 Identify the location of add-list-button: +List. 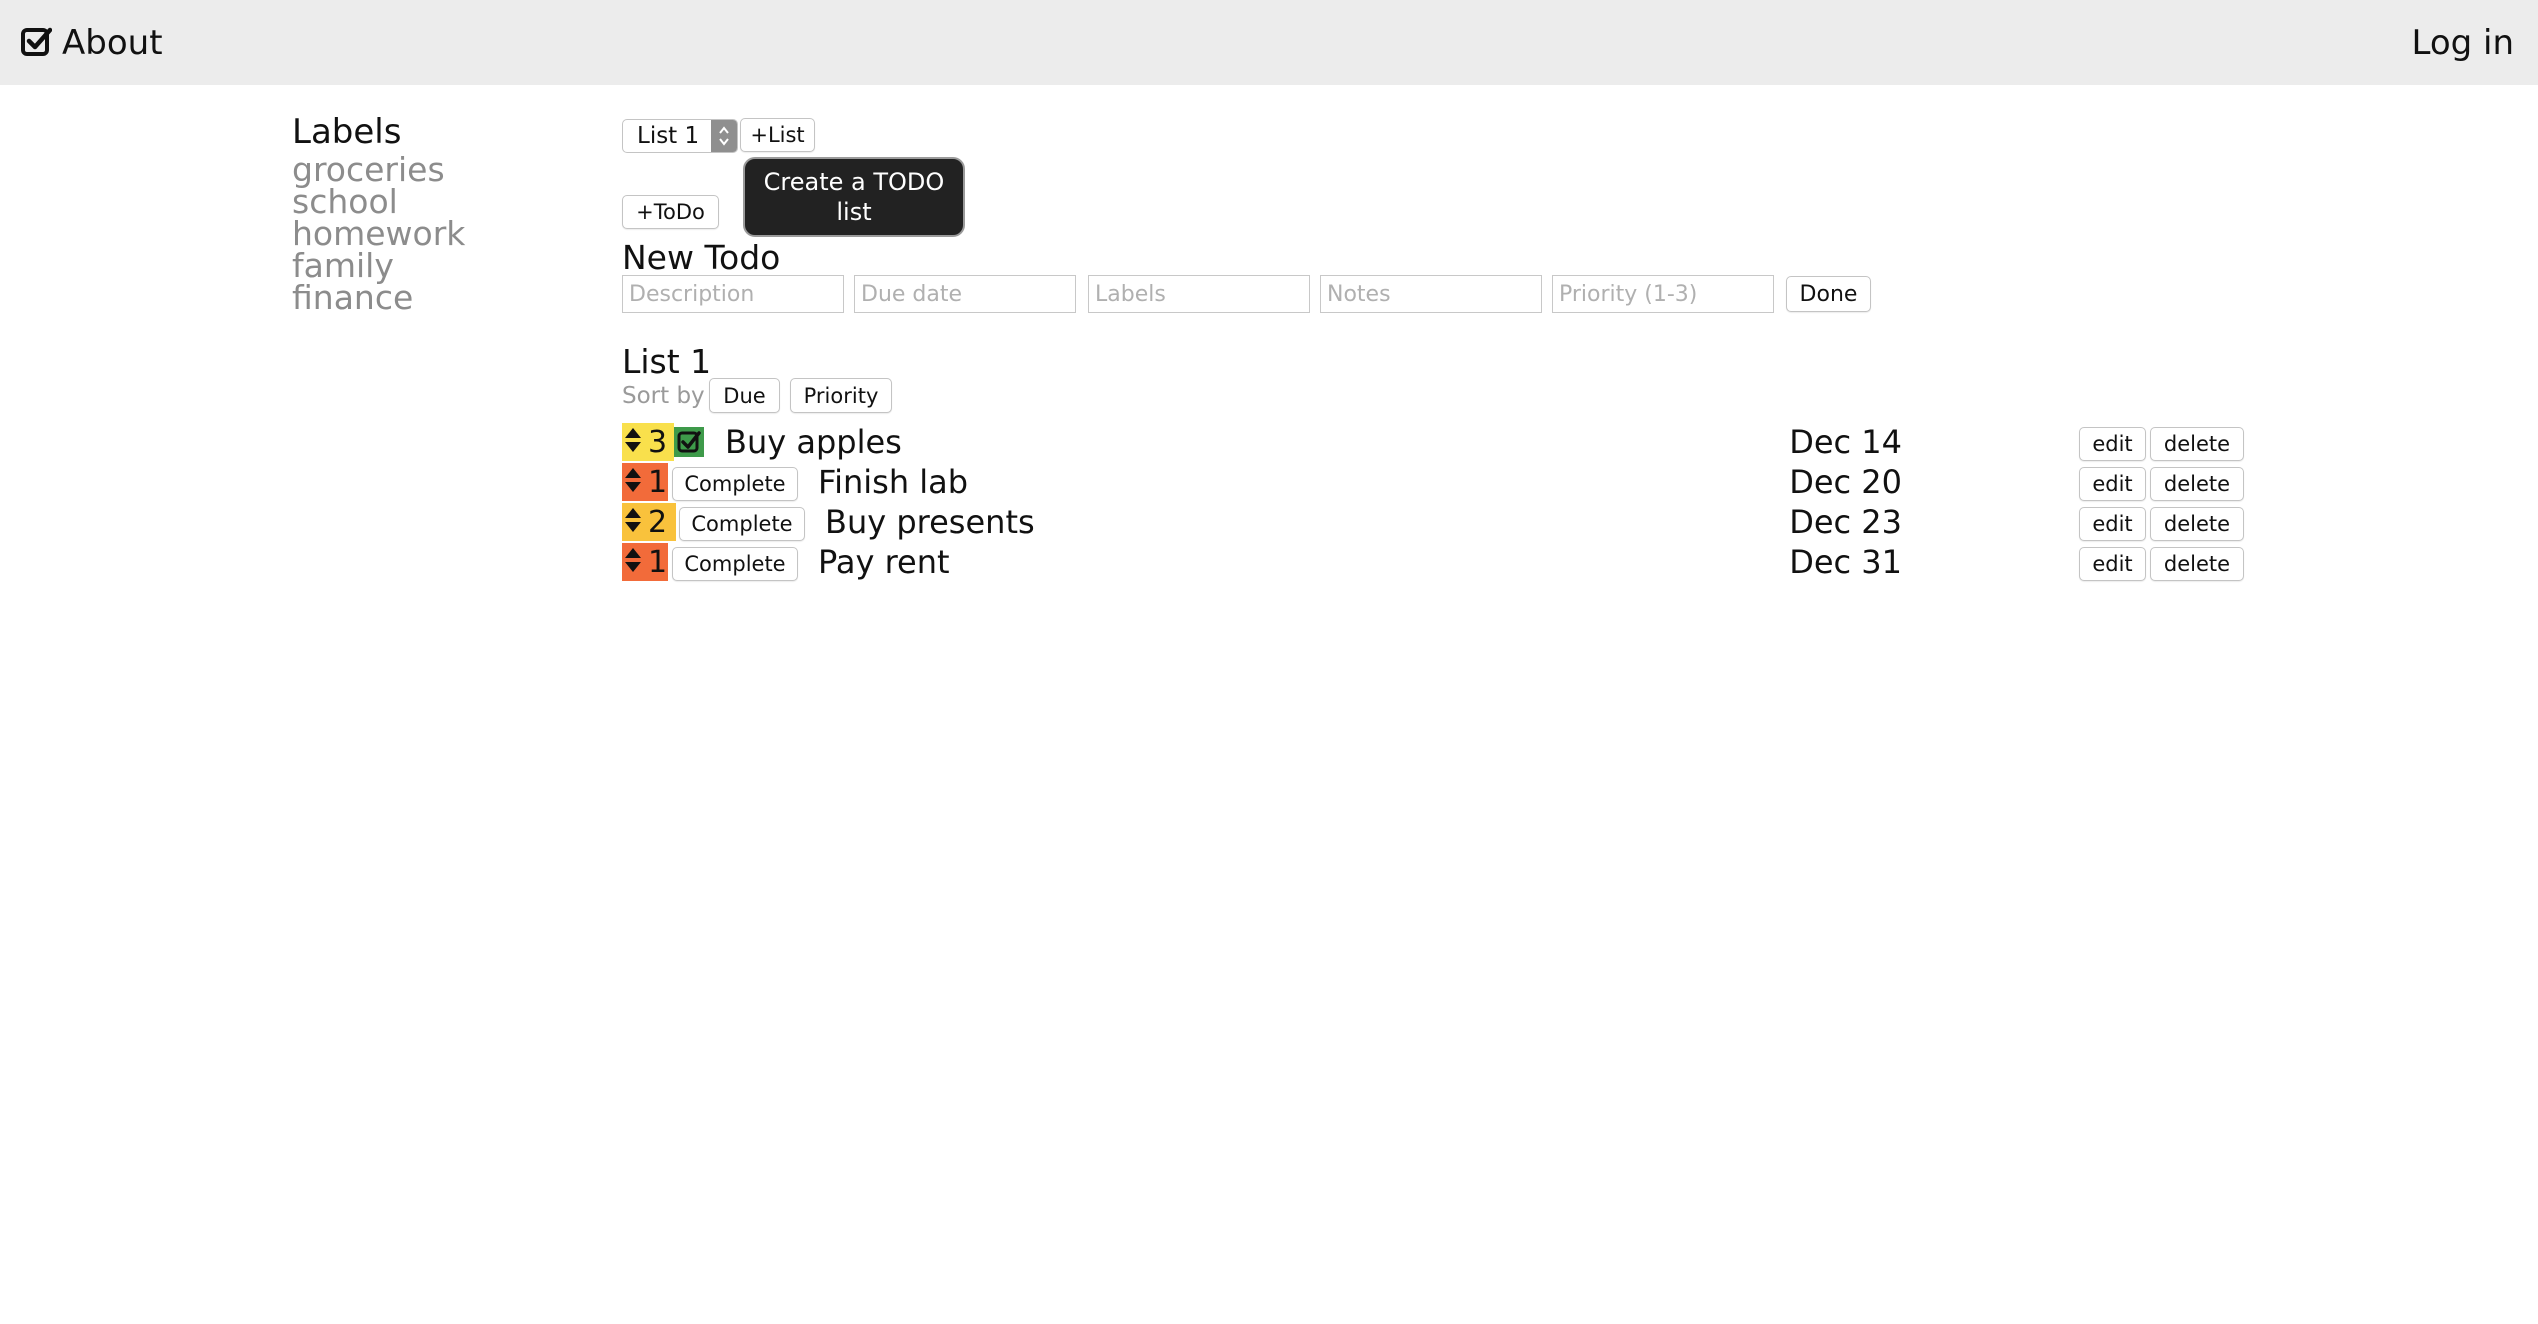
(777, 135).